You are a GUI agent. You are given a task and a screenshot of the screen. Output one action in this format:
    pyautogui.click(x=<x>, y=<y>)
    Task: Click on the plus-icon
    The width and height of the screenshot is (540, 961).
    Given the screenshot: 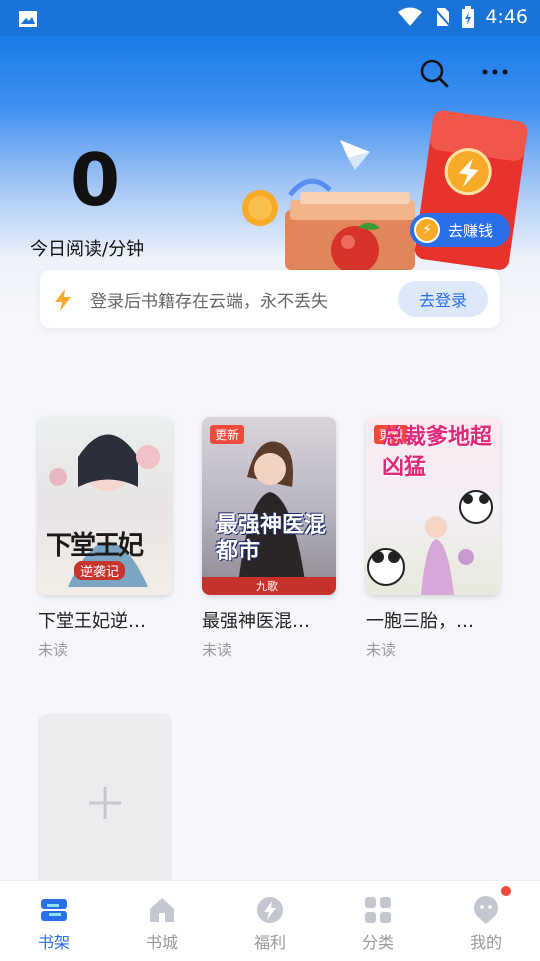 What is the action you would take?
    pyautogui.click(x=105, y=803)
    